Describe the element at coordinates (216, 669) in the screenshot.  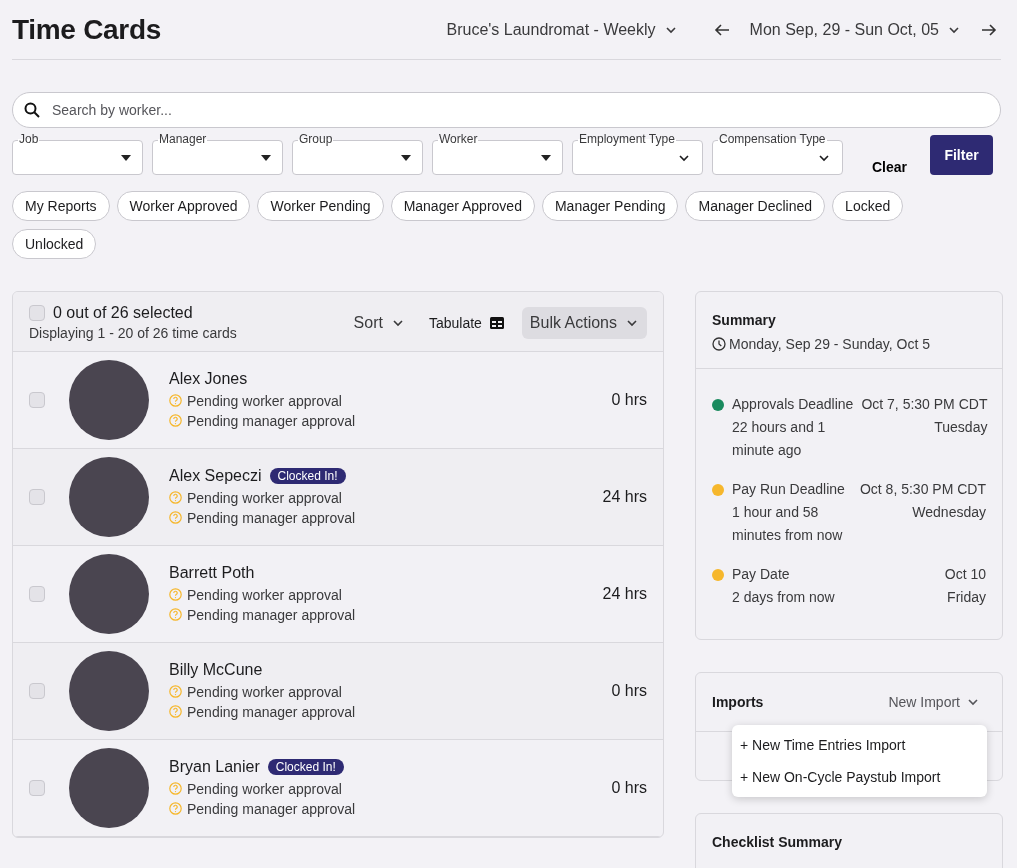
I see `worker-name: Billy McCune` at that location.